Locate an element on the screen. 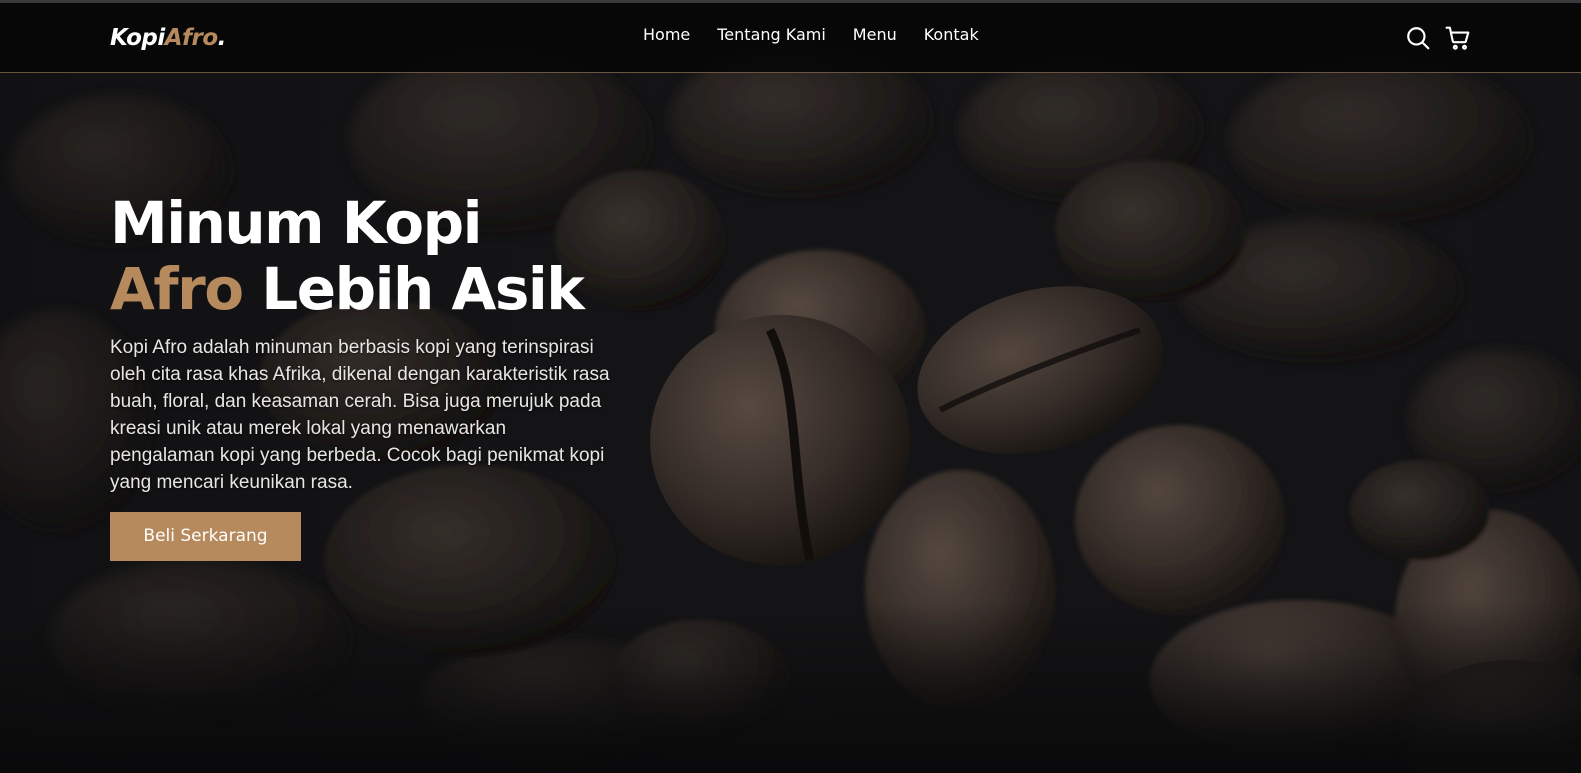 The image size is (1581, 773). headline-rest: Lebih Asik is located at coordinates (413, 289).